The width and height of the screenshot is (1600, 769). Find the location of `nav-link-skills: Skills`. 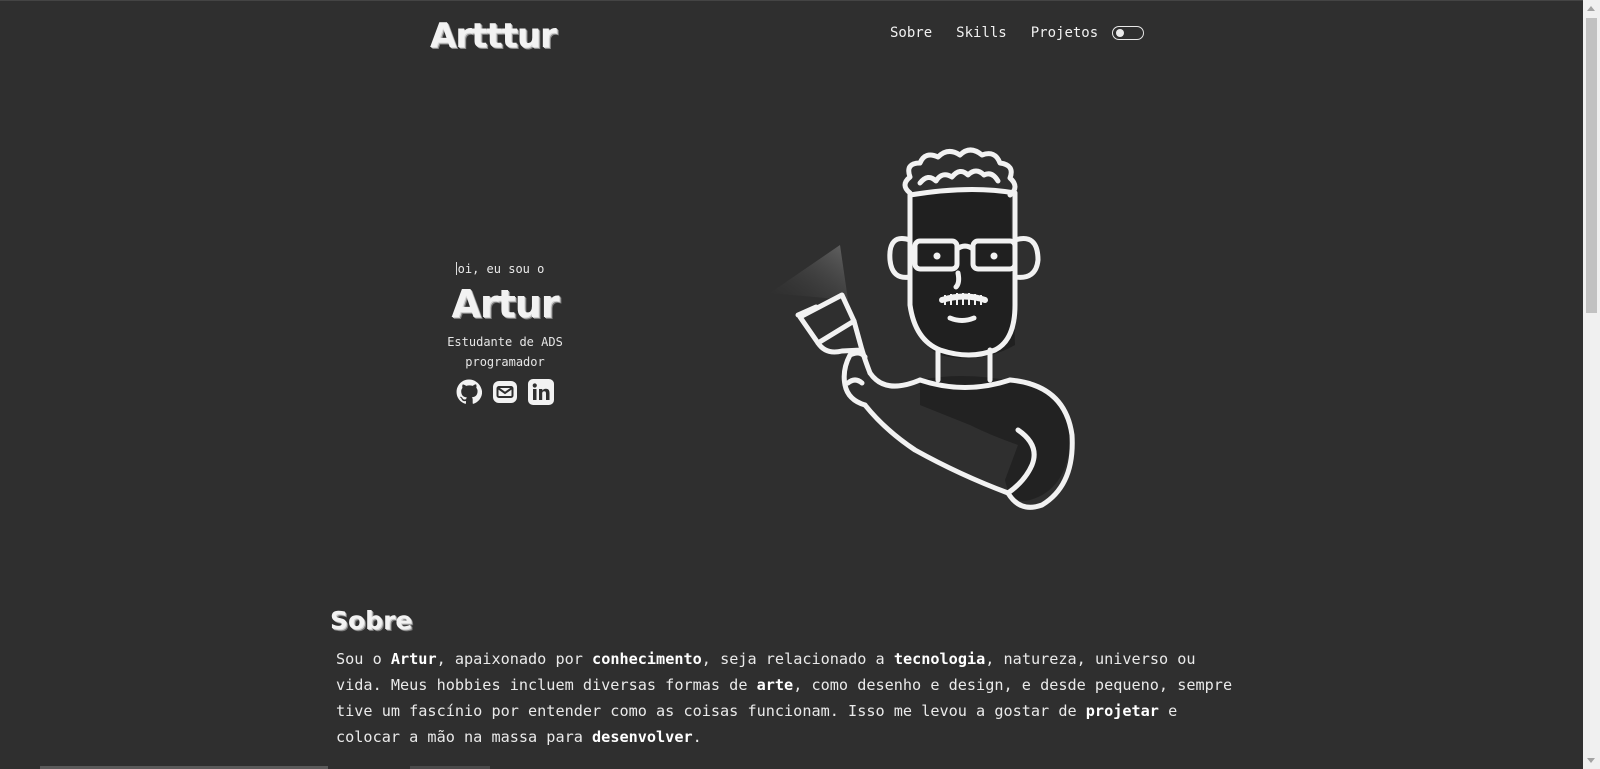

nav-link-skills: Skills is located at coordinates (981, 33).